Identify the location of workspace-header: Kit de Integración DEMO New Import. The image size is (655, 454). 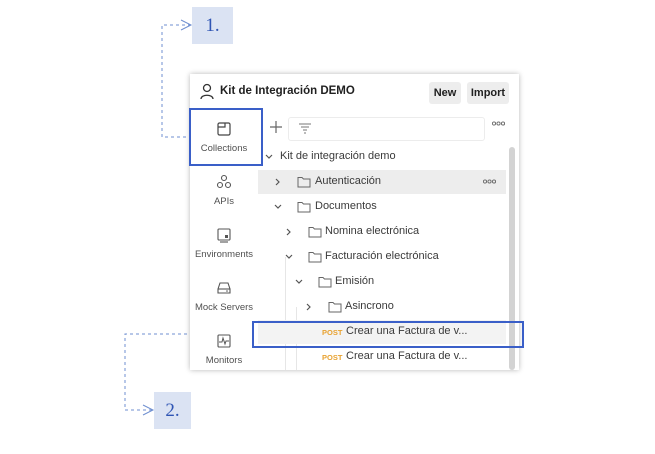
(354, 92).